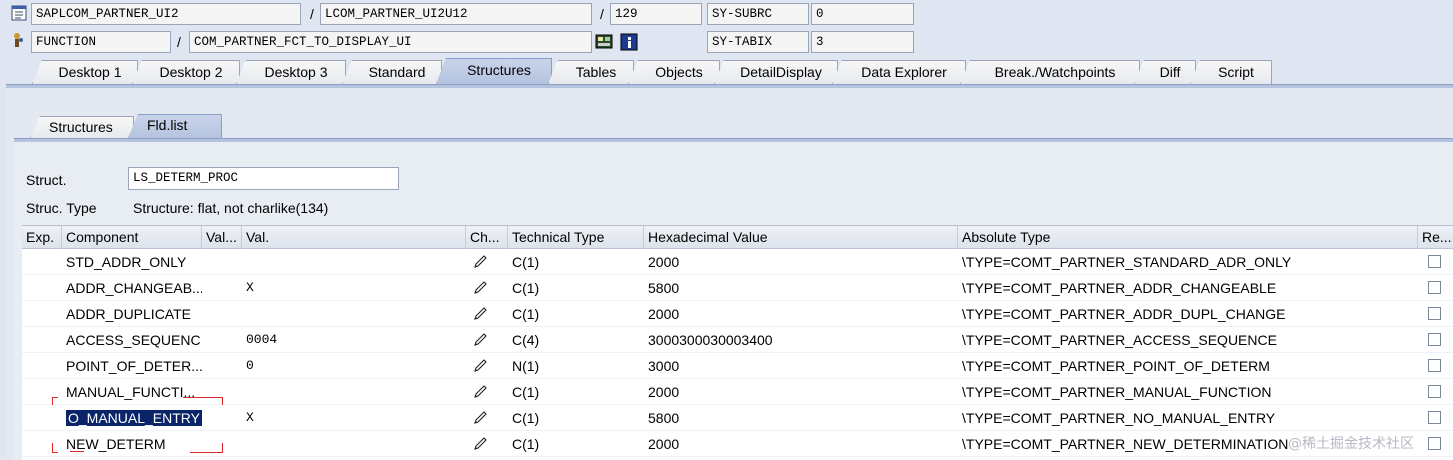  Describe the element at coordinates (1119, 288) in the screenshot. I see `absolute-type-cell: \TYPE=COMT_PARTNER_ADDR_CHANGEABLE` at that location.